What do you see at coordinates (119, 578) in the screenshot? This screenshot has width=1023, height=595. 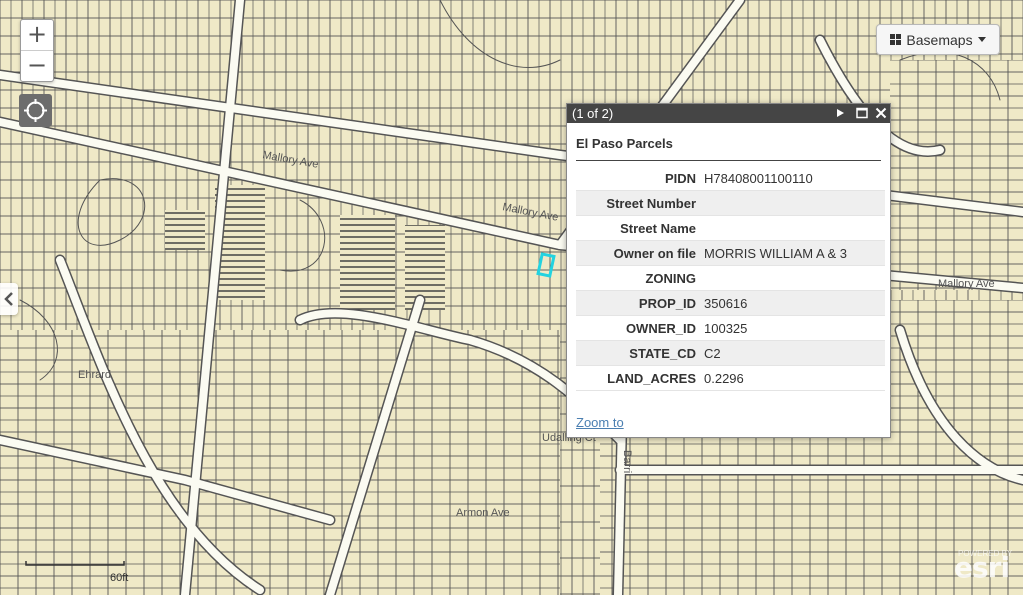 I see `scale-label: 60ft` at bounding box center [119, 578].